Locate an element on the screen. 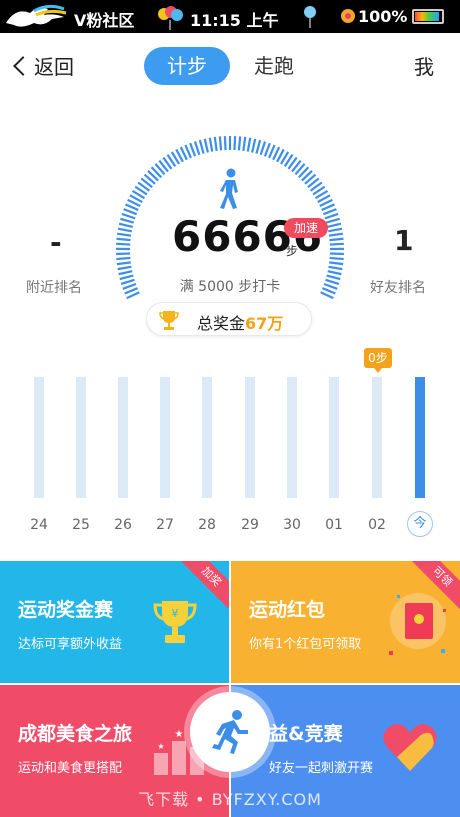 This screenshot has width=460, height=817. tab-step-count: 计步 is located at coordinates (187, 66).